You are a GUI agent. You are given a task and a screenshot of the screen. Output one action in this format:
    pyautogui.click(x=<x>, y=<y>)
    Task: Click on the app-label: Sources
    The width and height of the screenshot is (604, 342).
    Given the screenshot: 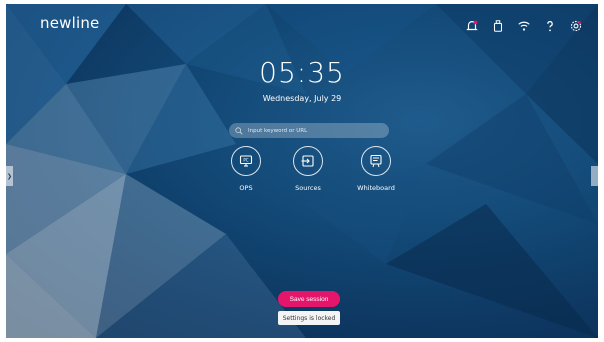 What is the action you would take?
    pyautogui.click(x=308, y=188)
    